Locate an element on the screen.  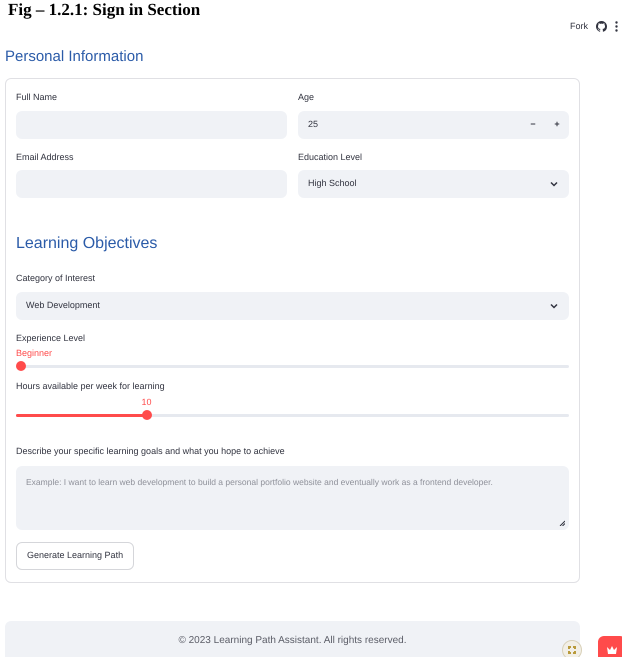
generate-button: Generate Learning Path is located at coordinates (75, 556).